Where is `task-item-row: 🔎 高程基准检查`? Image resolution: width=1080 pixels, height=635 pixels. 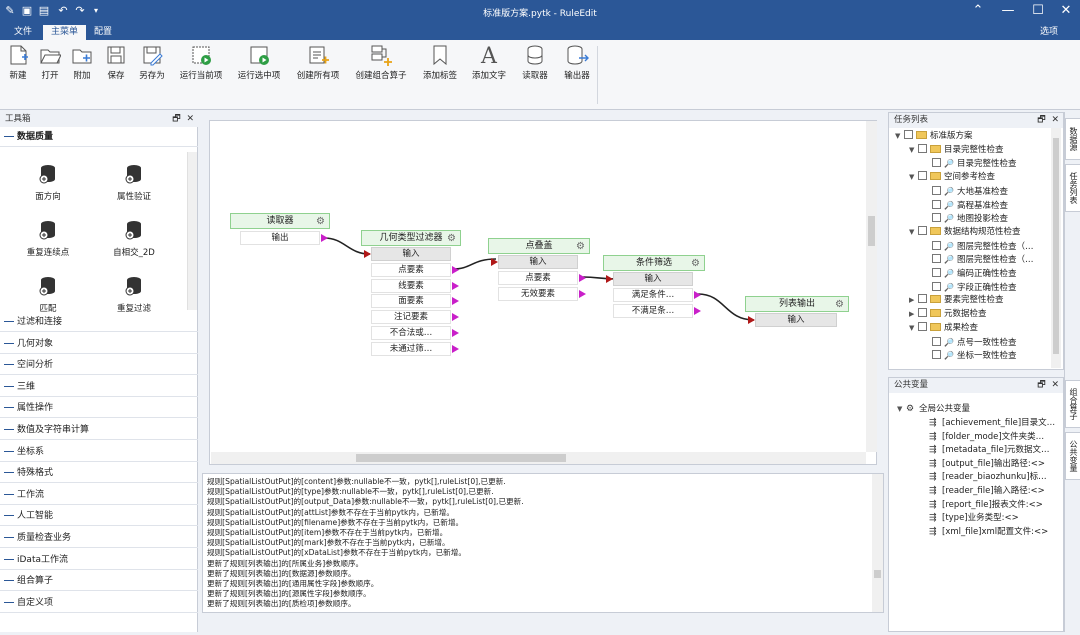 task-item-row: 🔎 高程基准检查 is located at coordinates (965, 205).